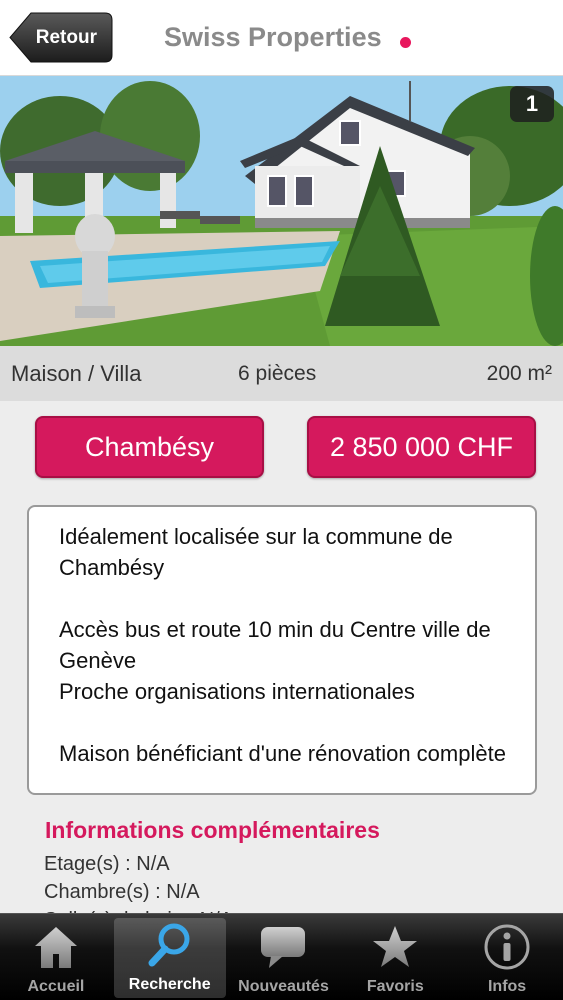 The width and height of the screenshot is (563, 1000). What do you see at coordinates (170, 945) in the screenshot?
I see `search-icon` at bounding box center [170, 945].